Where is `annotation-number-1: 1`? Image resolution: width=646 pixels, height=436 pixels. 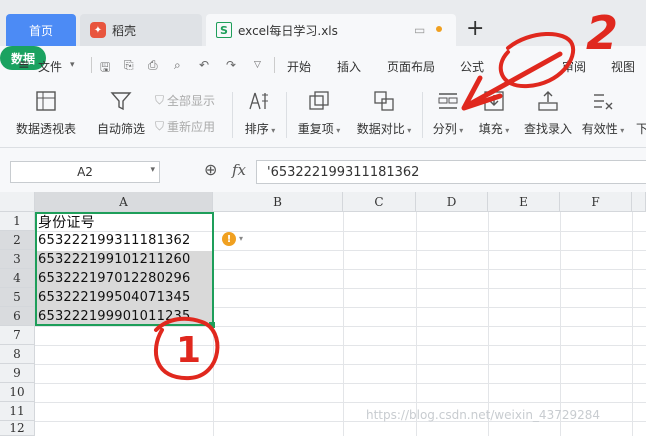
annotation-number-1: 1 is located at coordinates (189, 350).